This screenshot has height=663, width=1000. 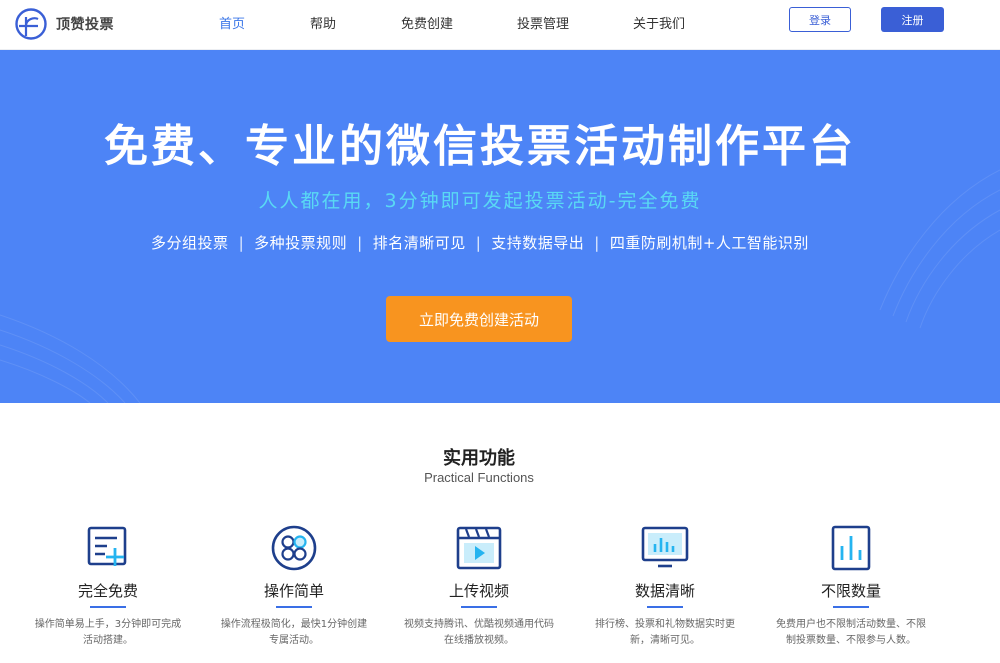 I want to click on bar-chart-icon, so click(x=851, y=548).